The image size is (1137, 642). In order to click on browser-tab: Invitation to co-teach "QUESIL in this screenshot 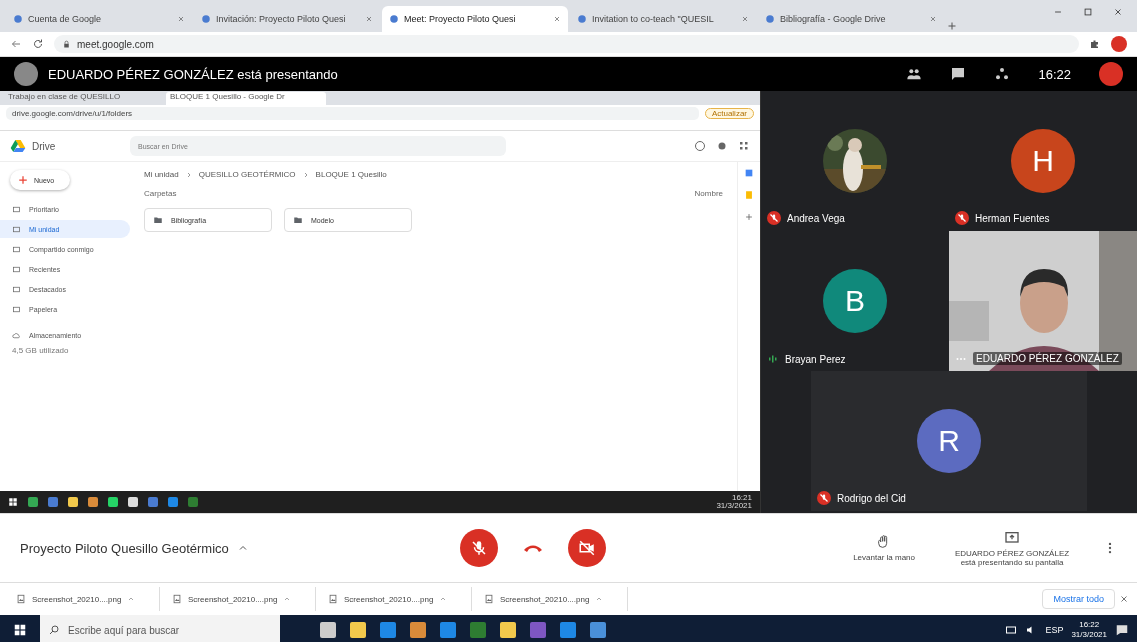, I will do `click(663, 19)`.